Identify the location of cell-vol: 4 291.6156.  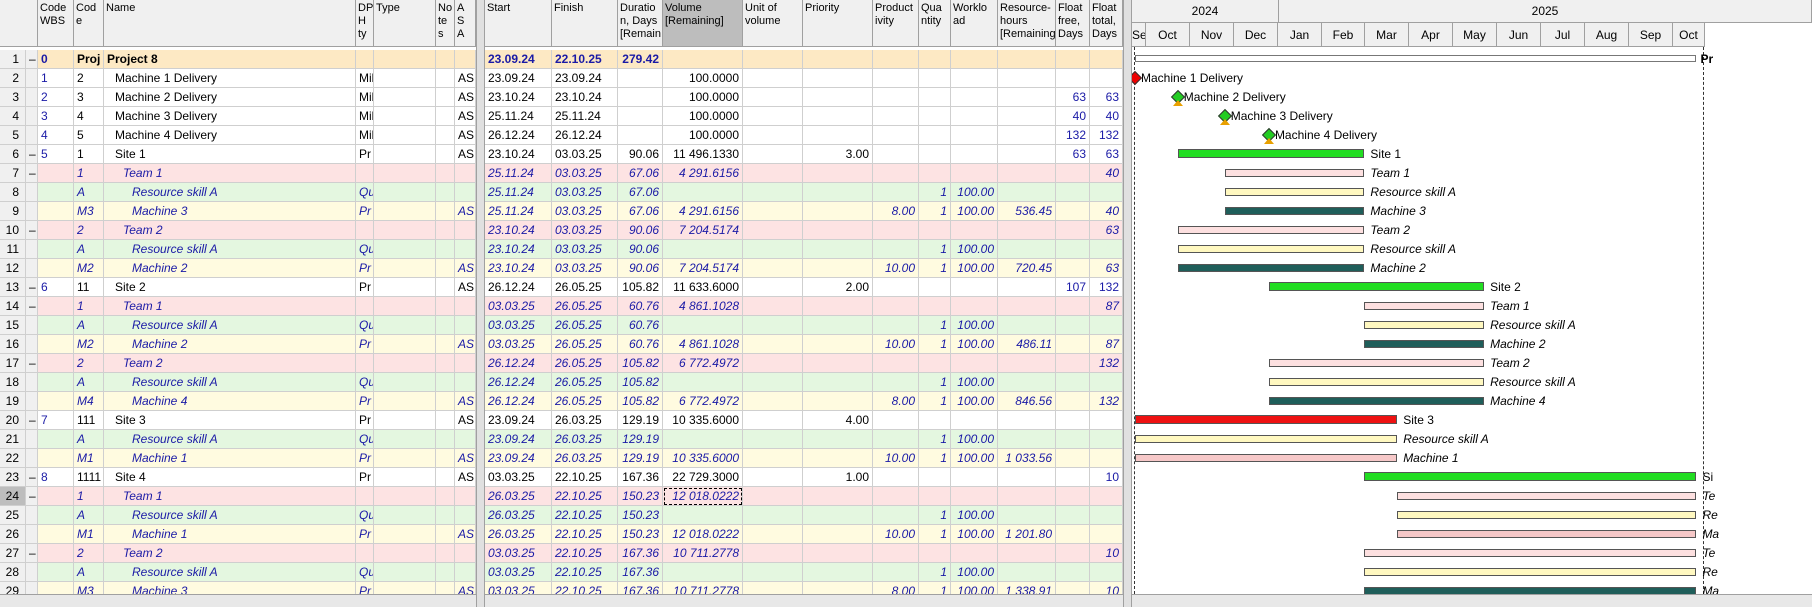
(703, 173).